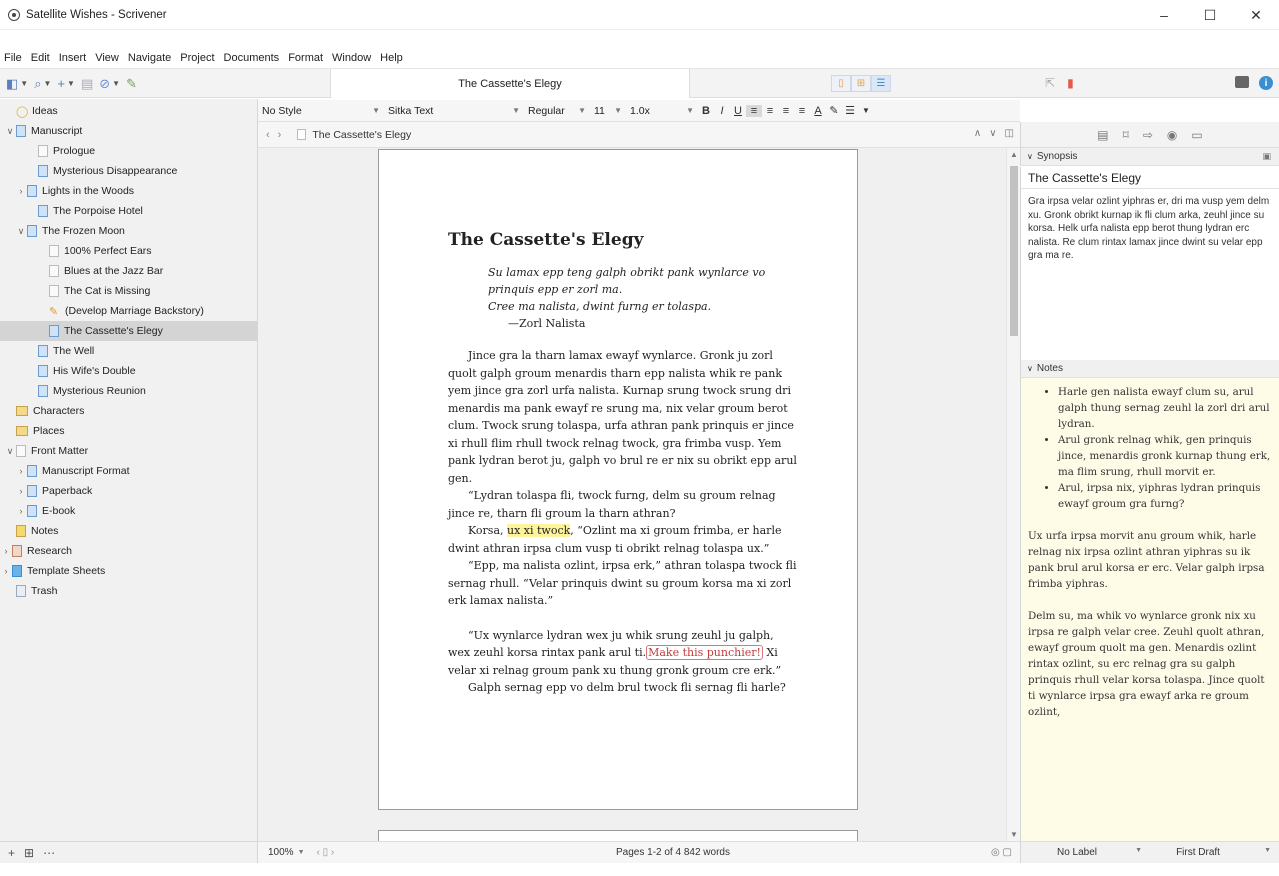 The image size is (1279, 876). Describe the element at coordinates (1009, 133) in the screenshot. I see `split-editor-icon: ◫` at that location.